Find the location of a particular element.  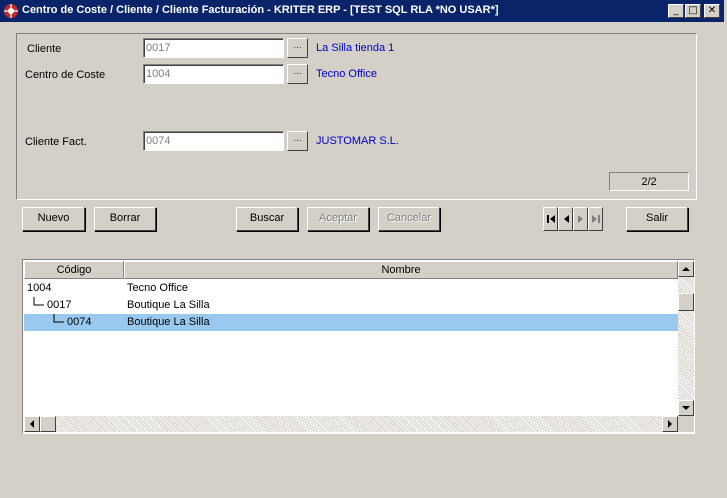

maximize-button: □ is located at coordinates (693, 11).